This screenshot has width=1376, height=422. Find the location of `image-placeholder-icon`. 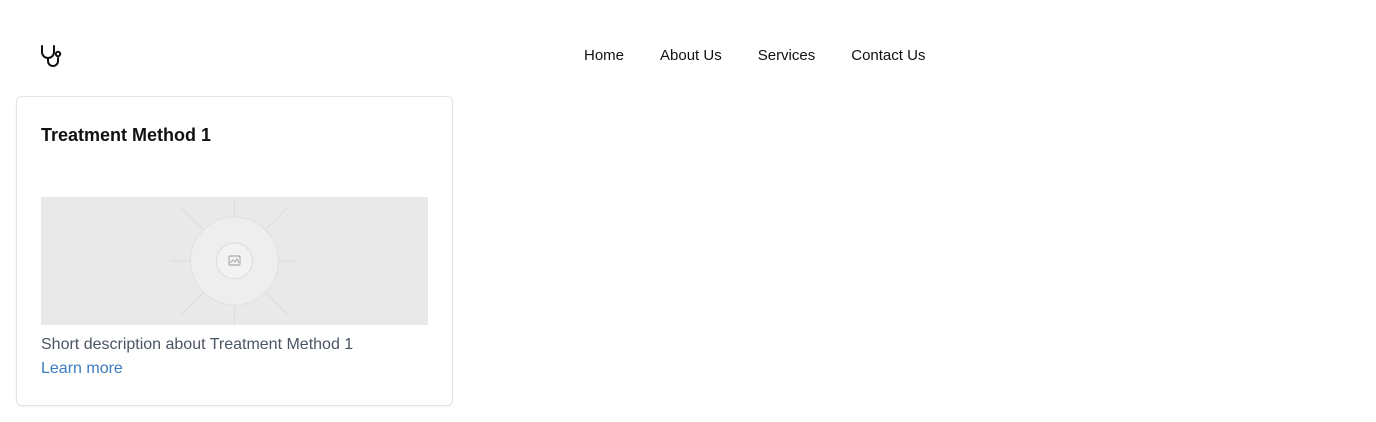

image-placeholder-icon is located at coordinates (234, 261).